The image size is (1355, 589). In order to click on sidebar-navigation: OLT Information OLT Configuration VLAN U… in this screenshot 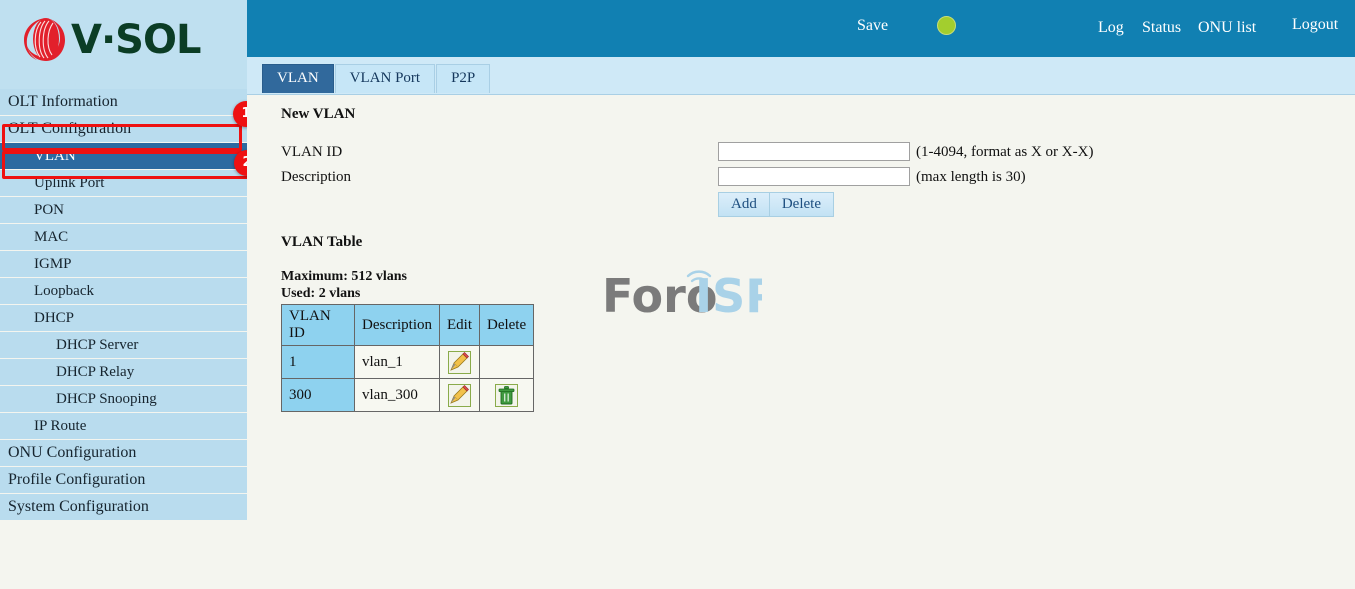, I will do `click(123, 305)`.